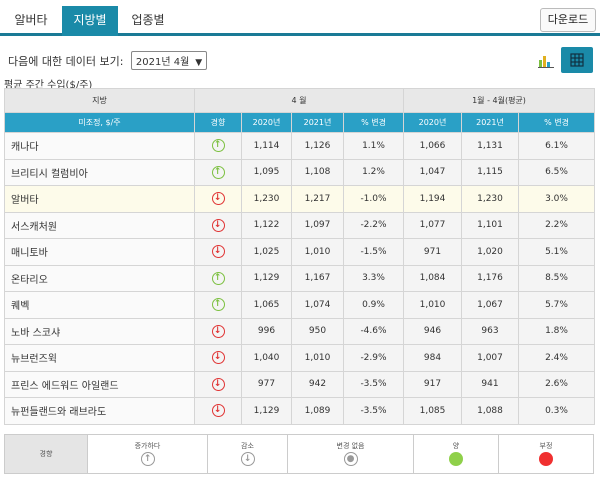  What do you see at coordinates (556, 252) in the screenshot?
I see `value-cell-ychg: 5.1%` at bounding box center [556, 252].